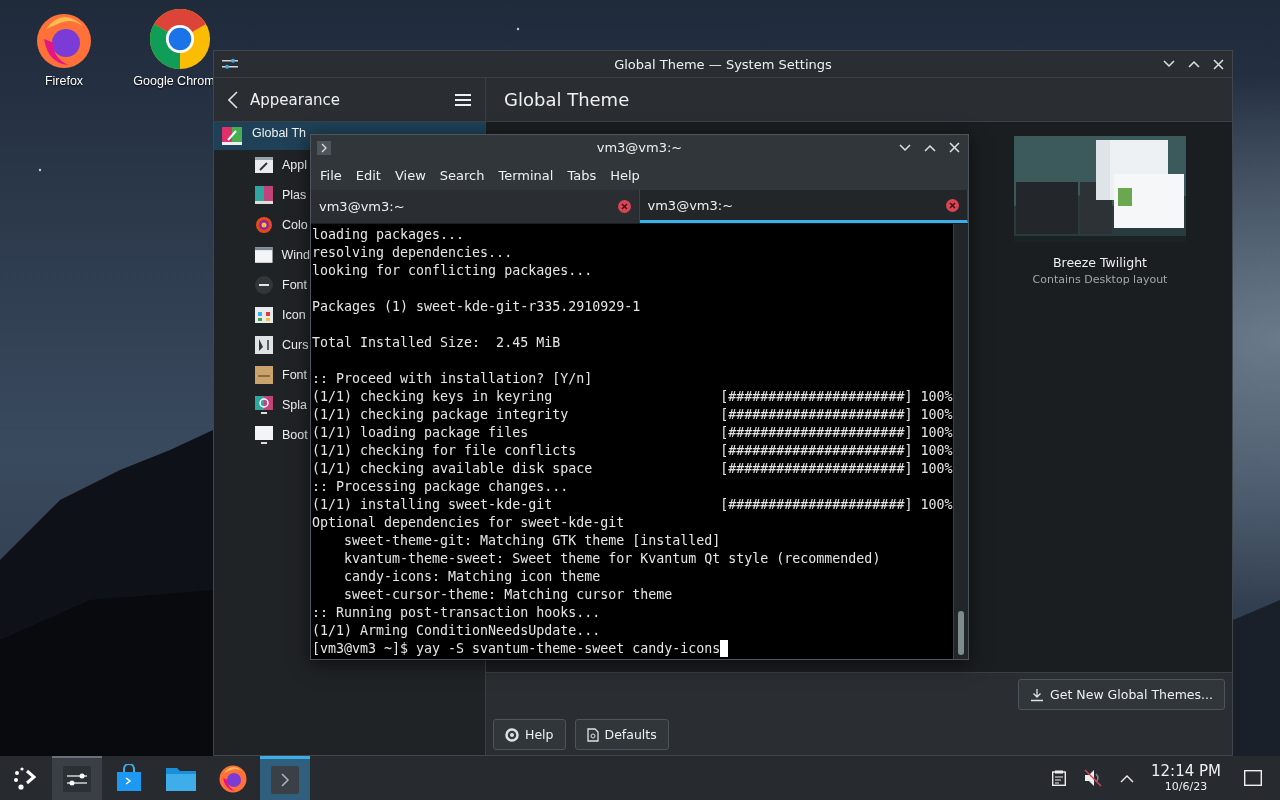 The image size is (1280, 800). Describe the element at coordinates (129, 778) in the screenshot. I see `shopping-bag-icon` at that location.